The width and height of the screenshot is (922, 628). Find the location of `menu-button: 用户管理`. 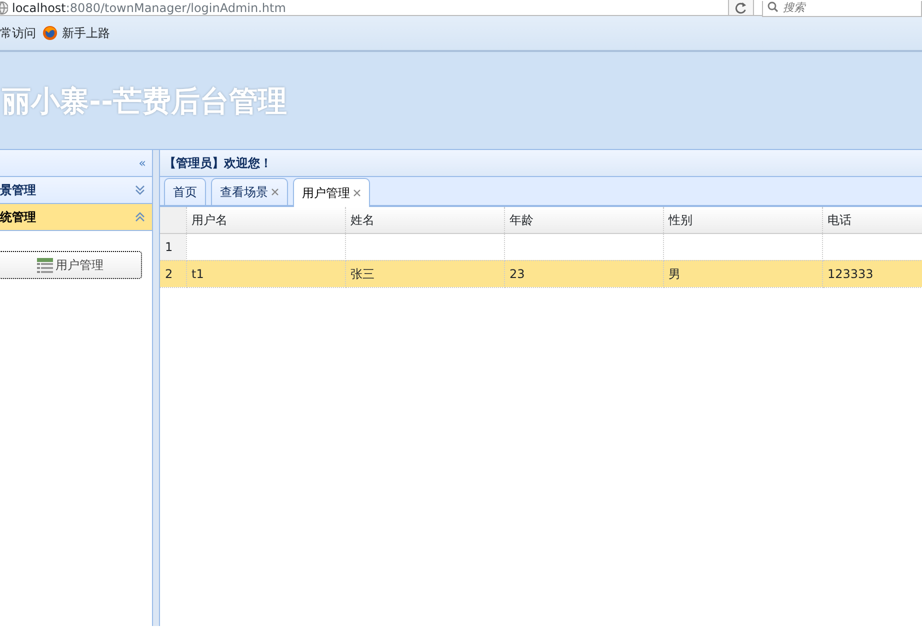

menu-button: 用户管理 is located at coordinates (71, 265).